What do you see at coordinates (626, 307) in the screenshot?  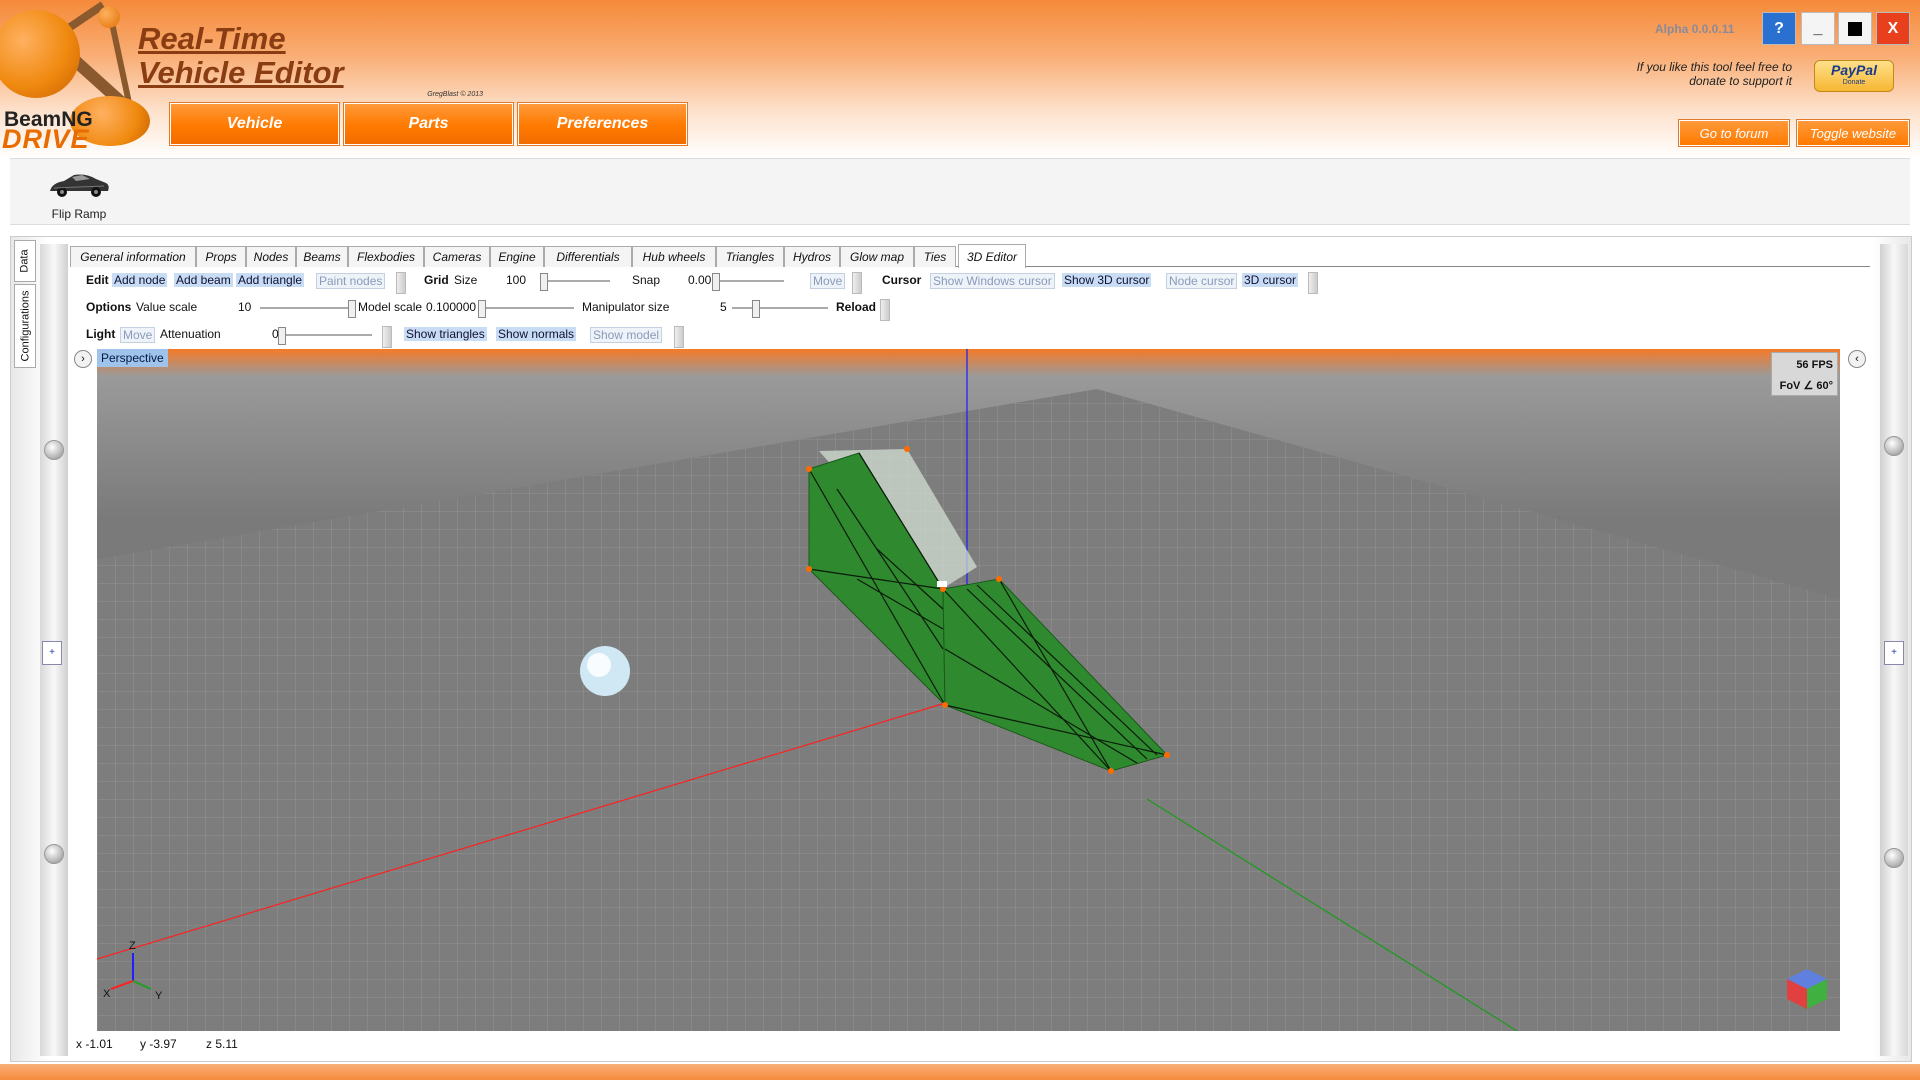 I see `manipulator-size-label: Manipulator size` at bounding box center [626, 307].